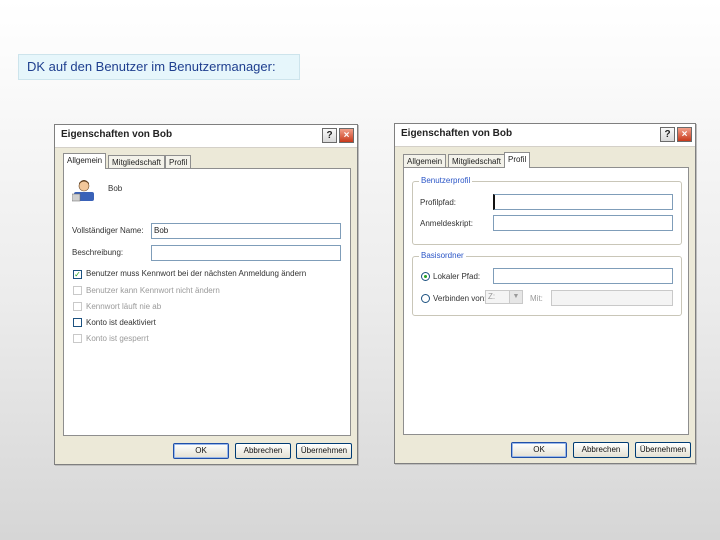  I want to click on user-profile-group-label: Benutzerprofil, so click(446, 180).